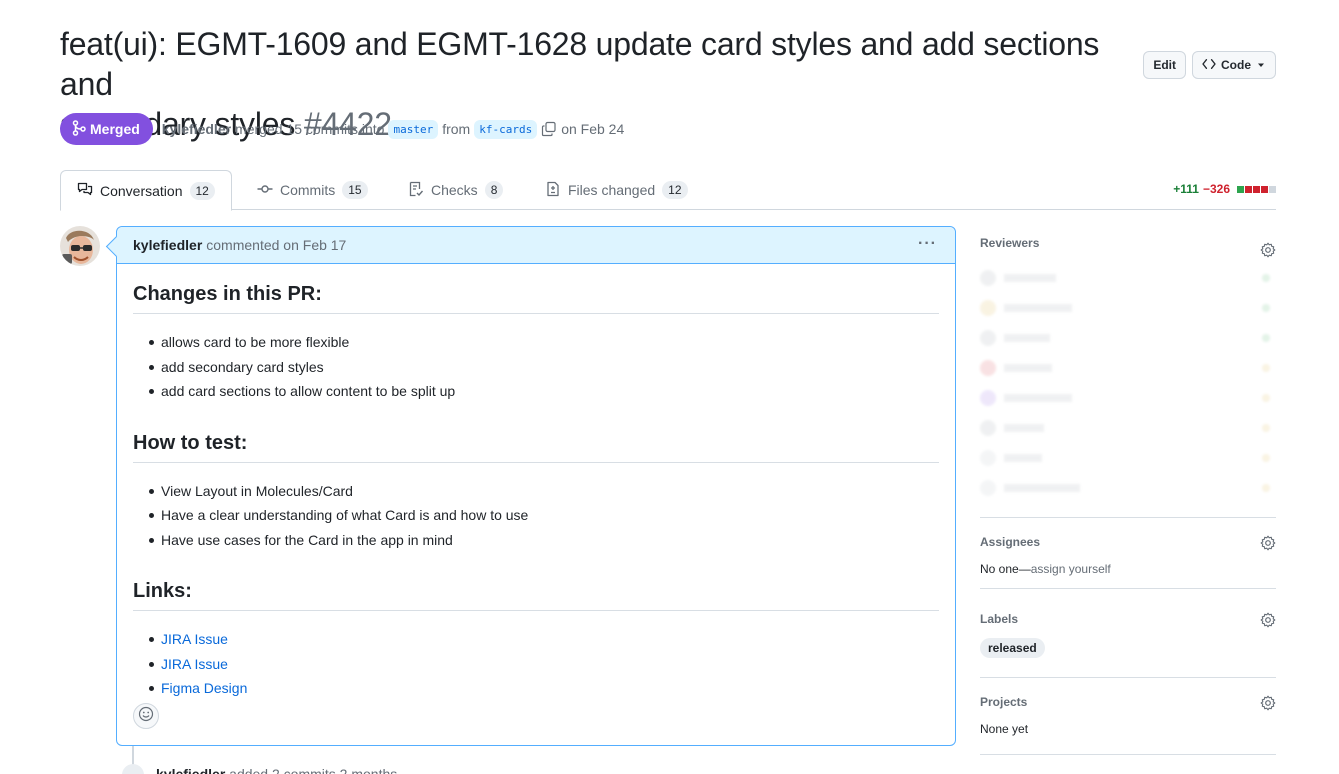  I want to click on status-badge-label: Merged, so click(115, 129).